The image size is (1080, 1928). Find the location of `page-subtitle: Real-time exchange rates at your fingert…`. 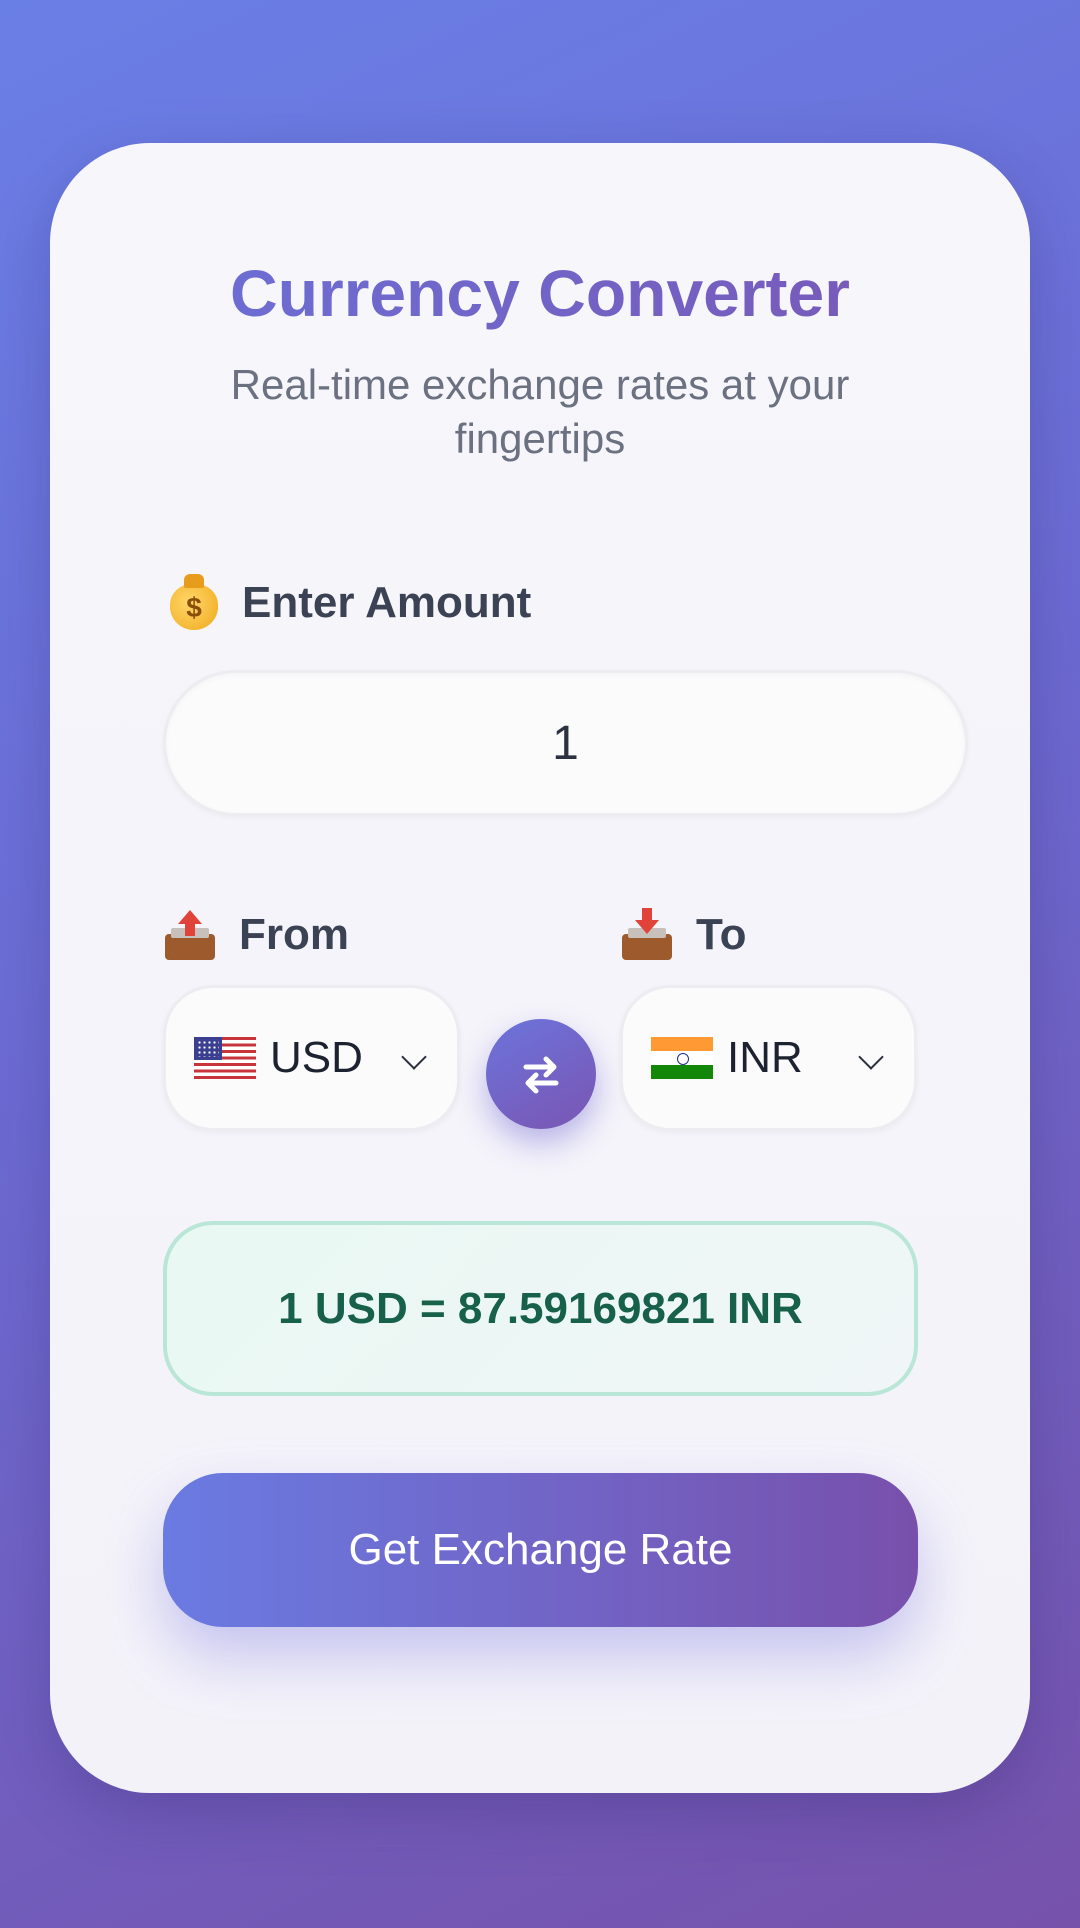

page-subtitle: Real-time exchange rates at your fingert… is located at coordinates (540, 411).